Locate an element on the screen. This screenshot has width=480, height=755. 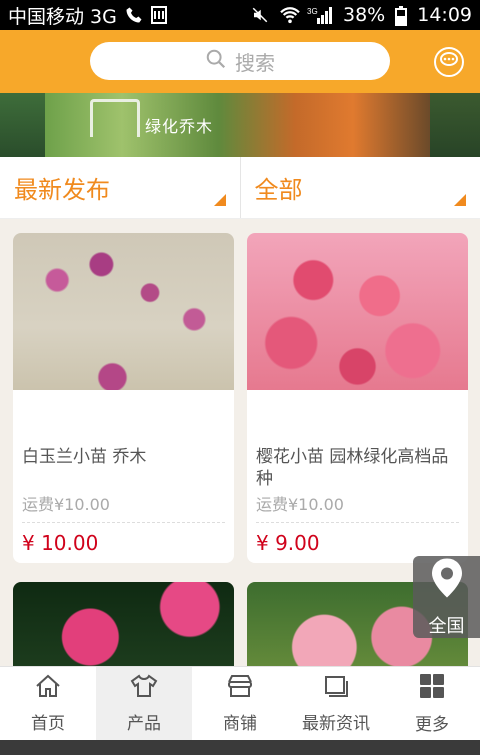
tab-products: 产品 is located at coordinates (144, 703).